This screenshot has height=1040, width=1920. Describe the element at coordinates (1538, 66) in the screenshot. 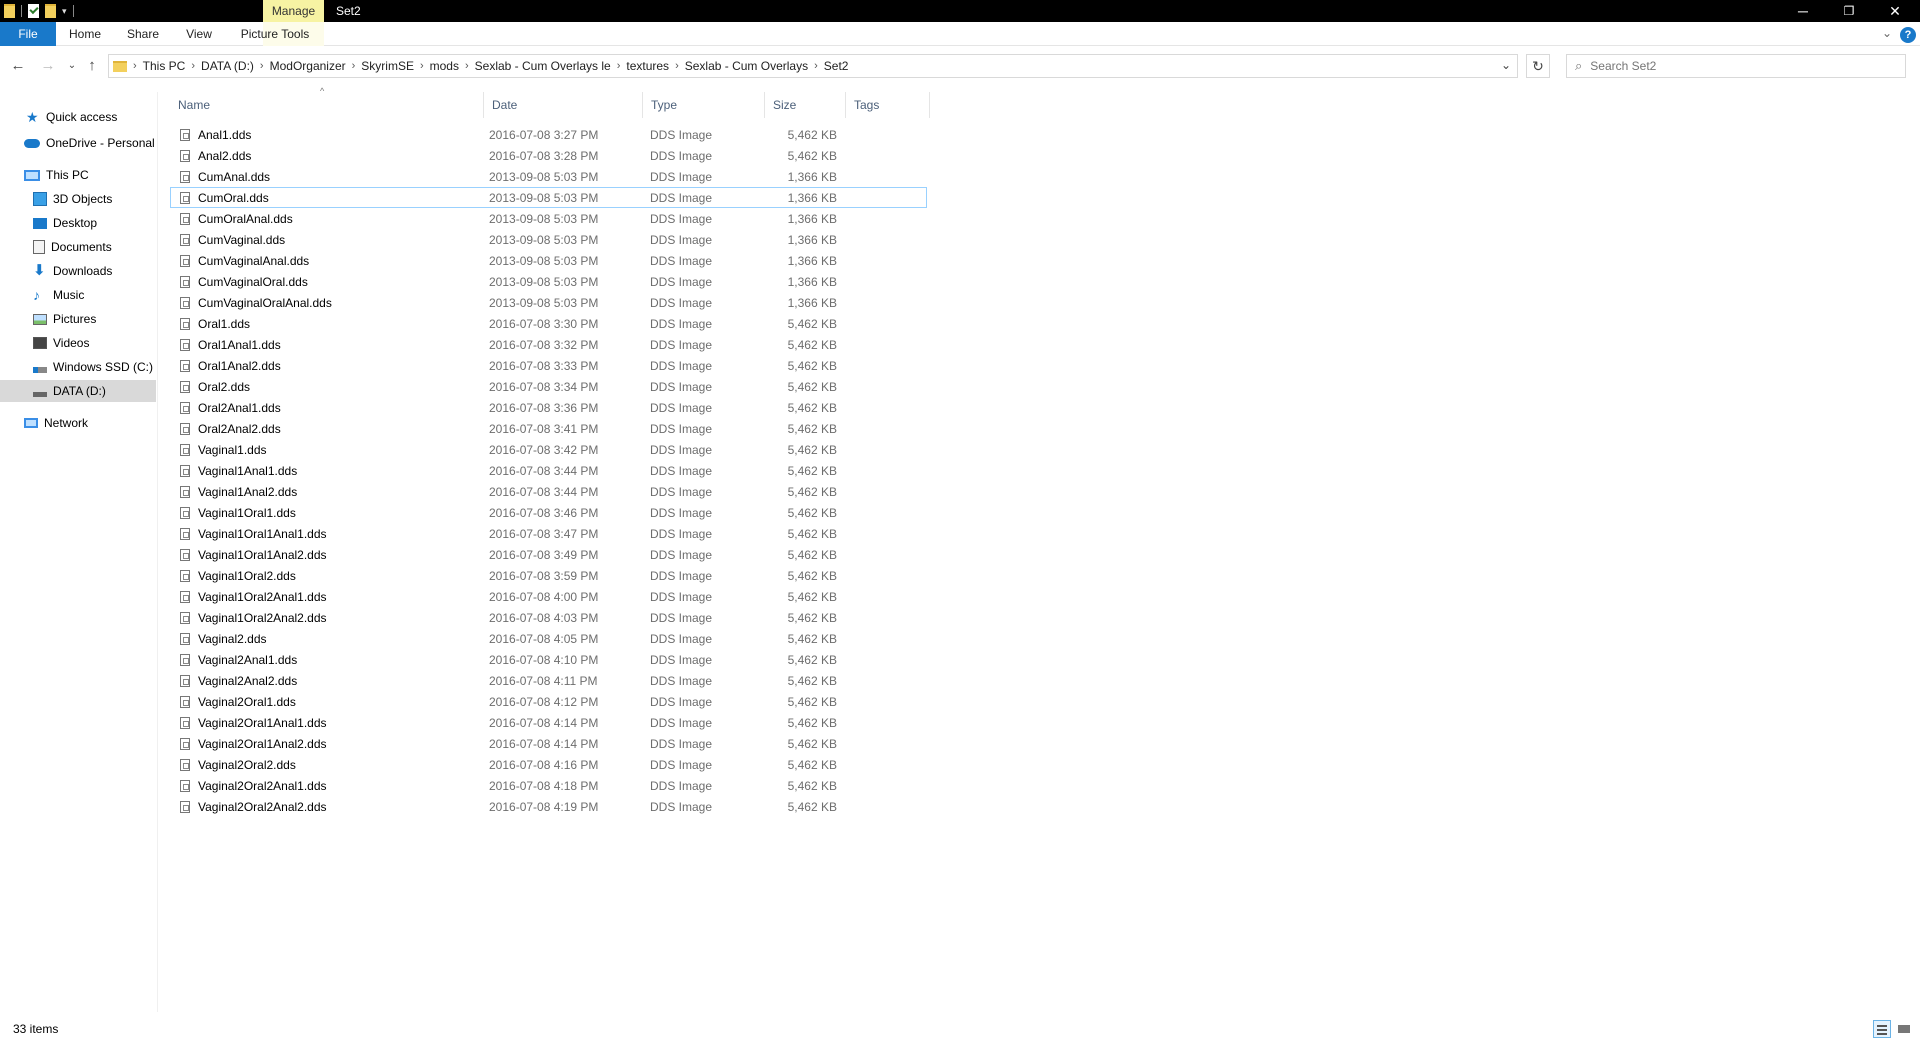

I see `refresh-button: ↻` at that location.